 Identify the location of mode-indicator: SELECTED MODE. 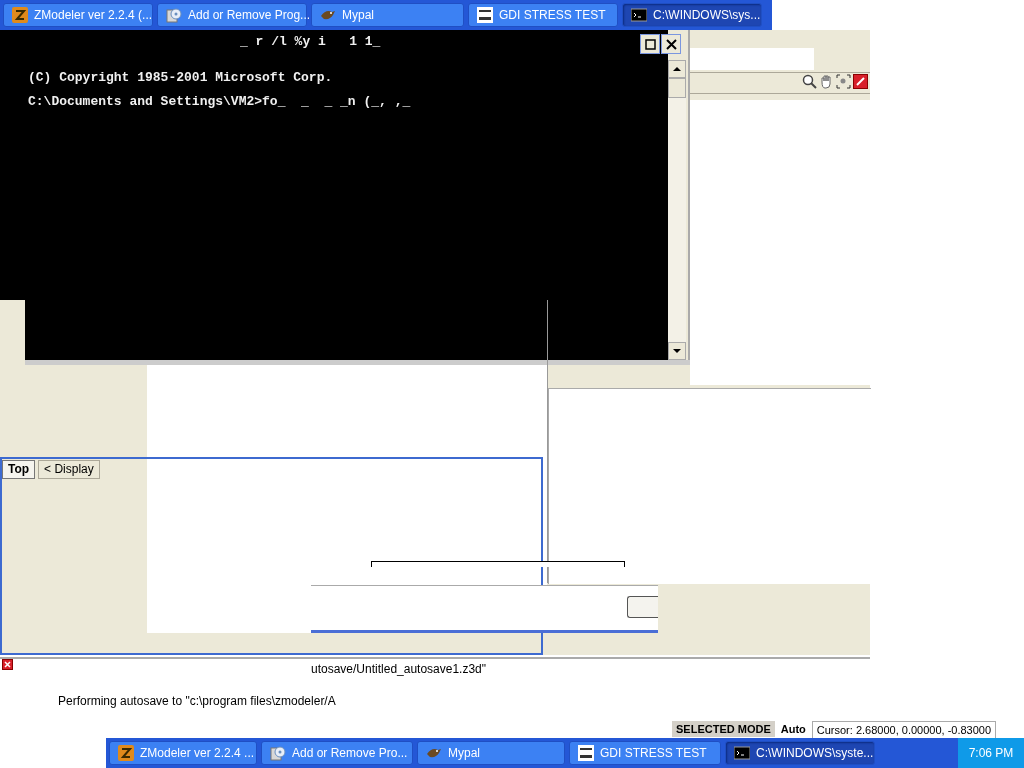
(723, 729).